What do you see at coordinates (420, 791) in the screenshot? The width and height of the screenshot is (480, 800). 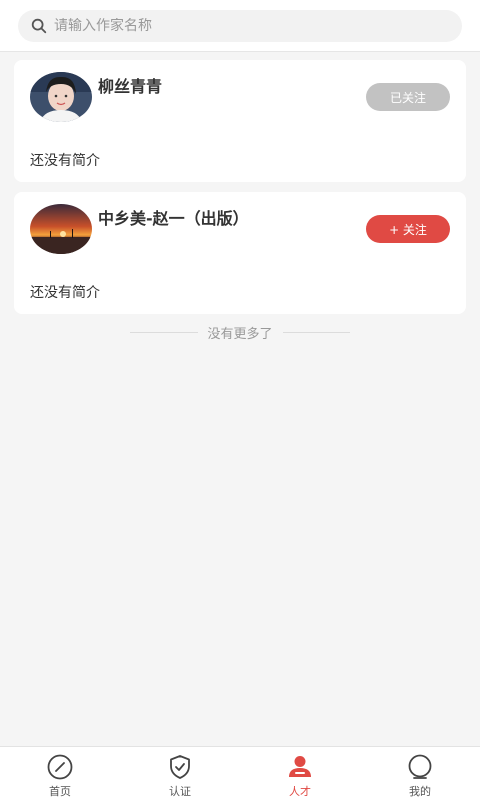 I see `tab-label: 我的` at bounding box center [420, 791].